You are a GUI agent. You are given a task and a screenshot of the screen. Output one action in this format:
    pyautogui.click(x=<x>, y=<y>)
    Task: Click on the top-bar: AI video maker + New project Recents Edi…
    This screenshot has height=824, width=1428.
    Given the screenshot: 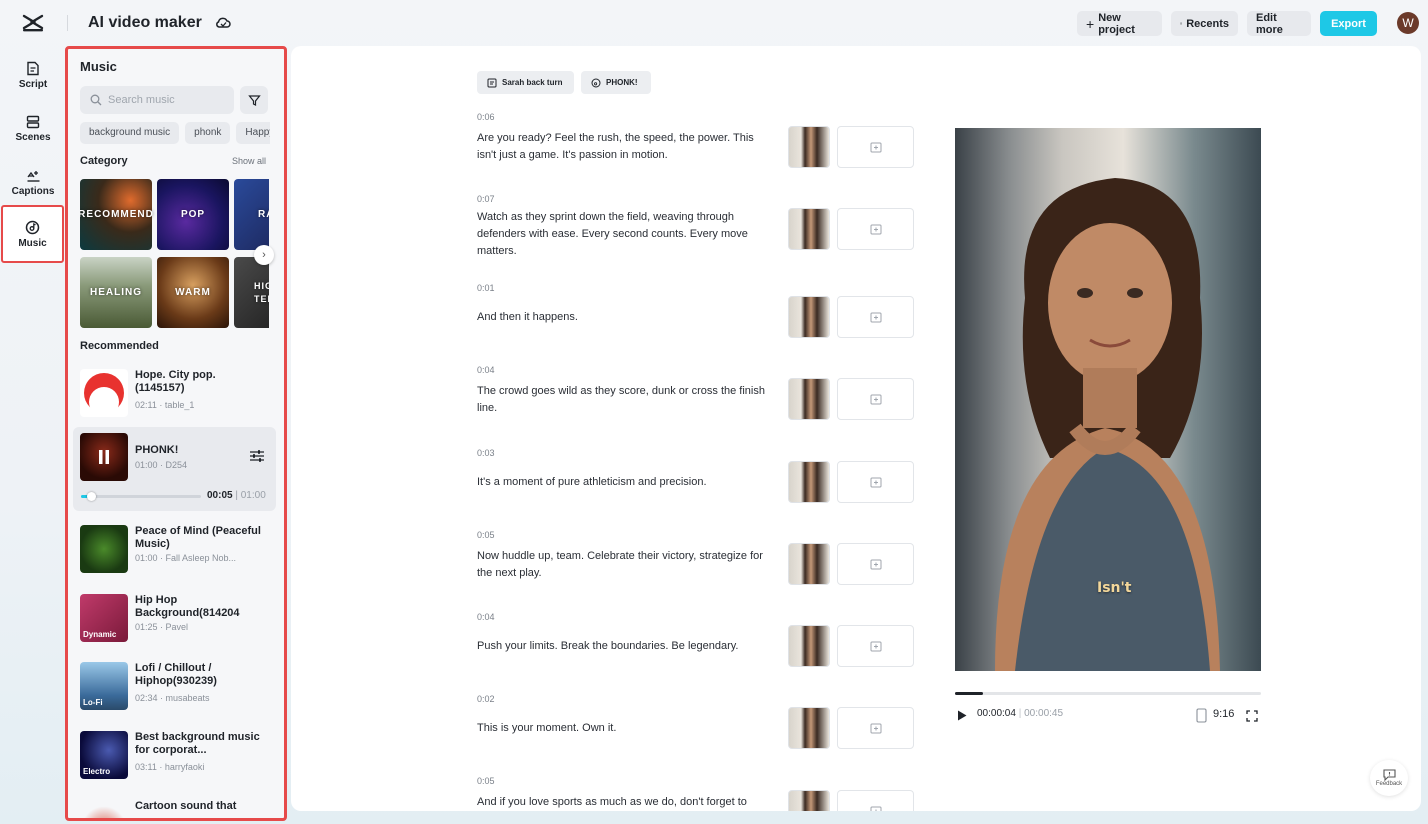 What is the action you would take?
    pyautogui.click(x=714, y=23)
    